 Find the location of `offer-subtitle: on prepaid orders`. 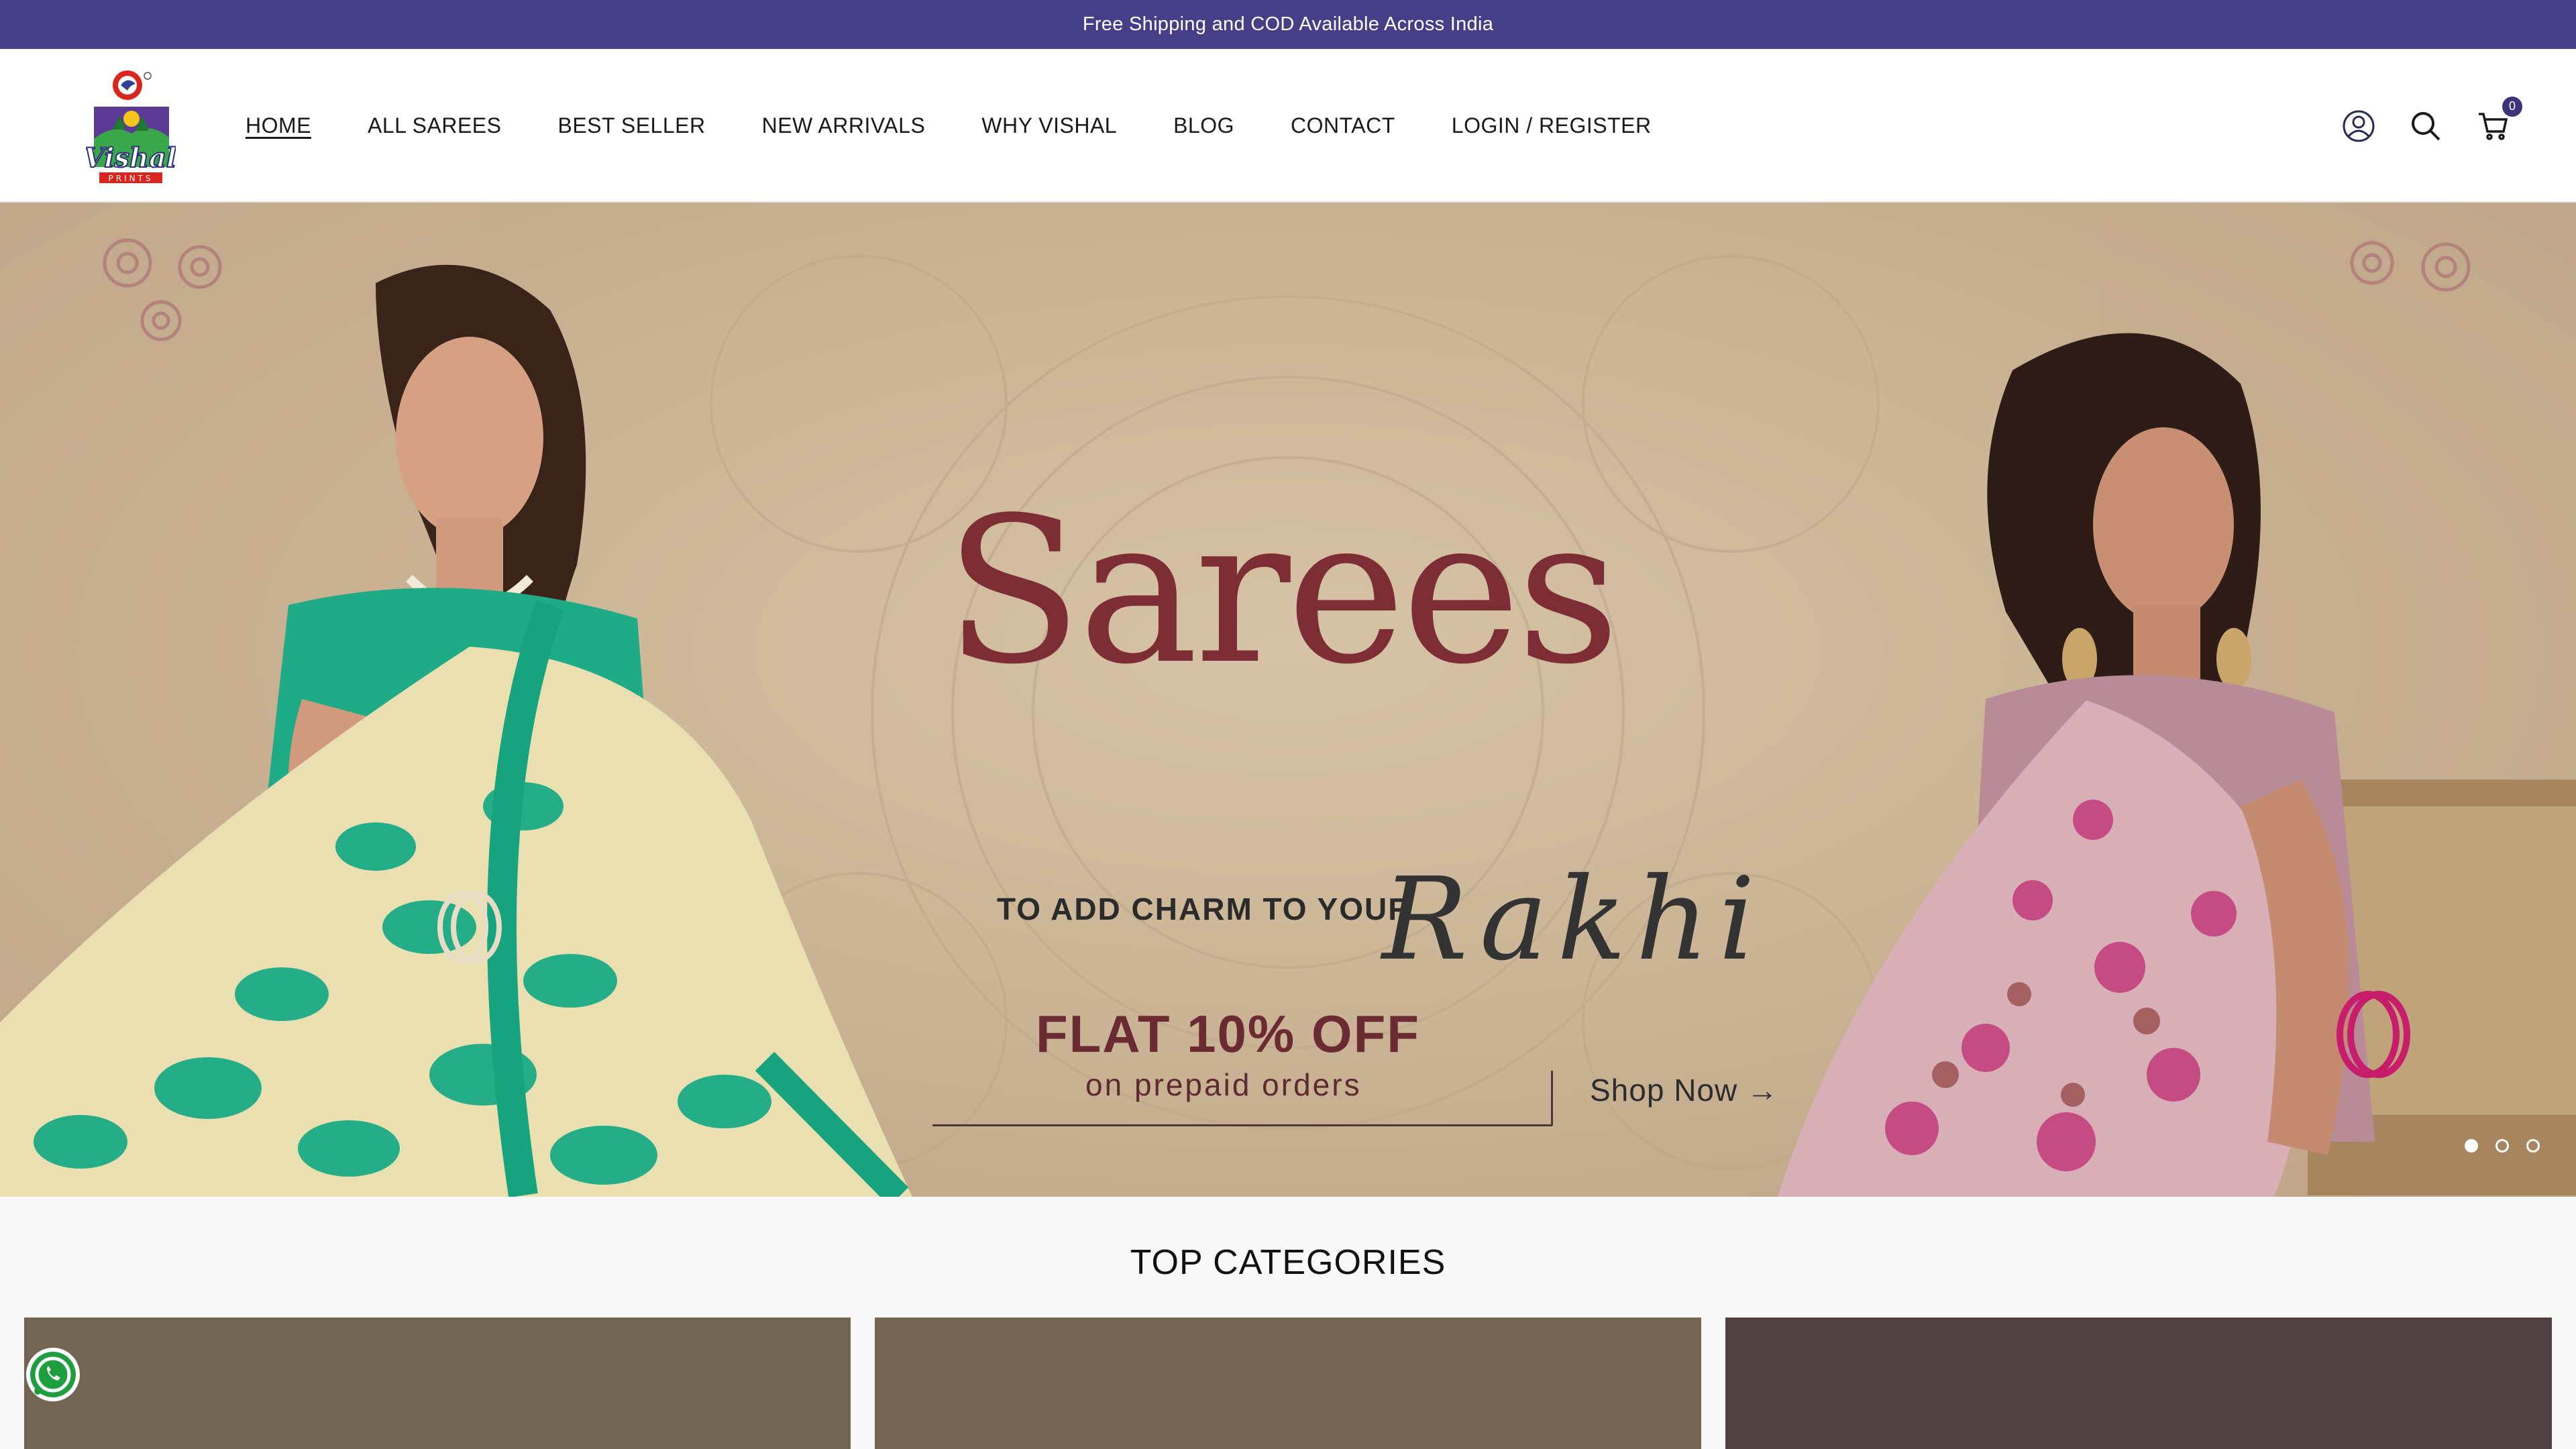

offer-subtitle: on prepaid orders is located at coordinates (1223, 1084).